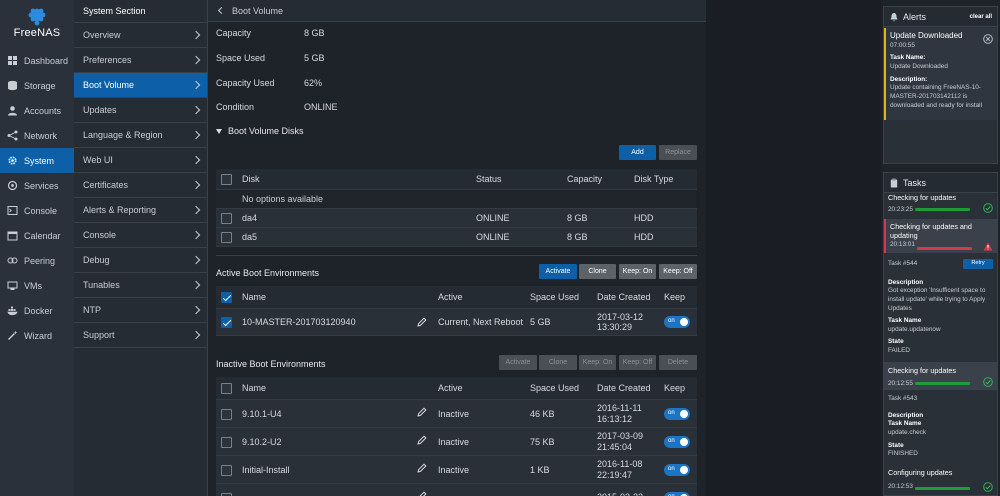 This screenshot has height=496, width=1000. What do you see at coordinates (456, 218) in the screenshot?
I see `table-row: da4 ONLINE 8 GB HDD` at bounding box center [456, 218].